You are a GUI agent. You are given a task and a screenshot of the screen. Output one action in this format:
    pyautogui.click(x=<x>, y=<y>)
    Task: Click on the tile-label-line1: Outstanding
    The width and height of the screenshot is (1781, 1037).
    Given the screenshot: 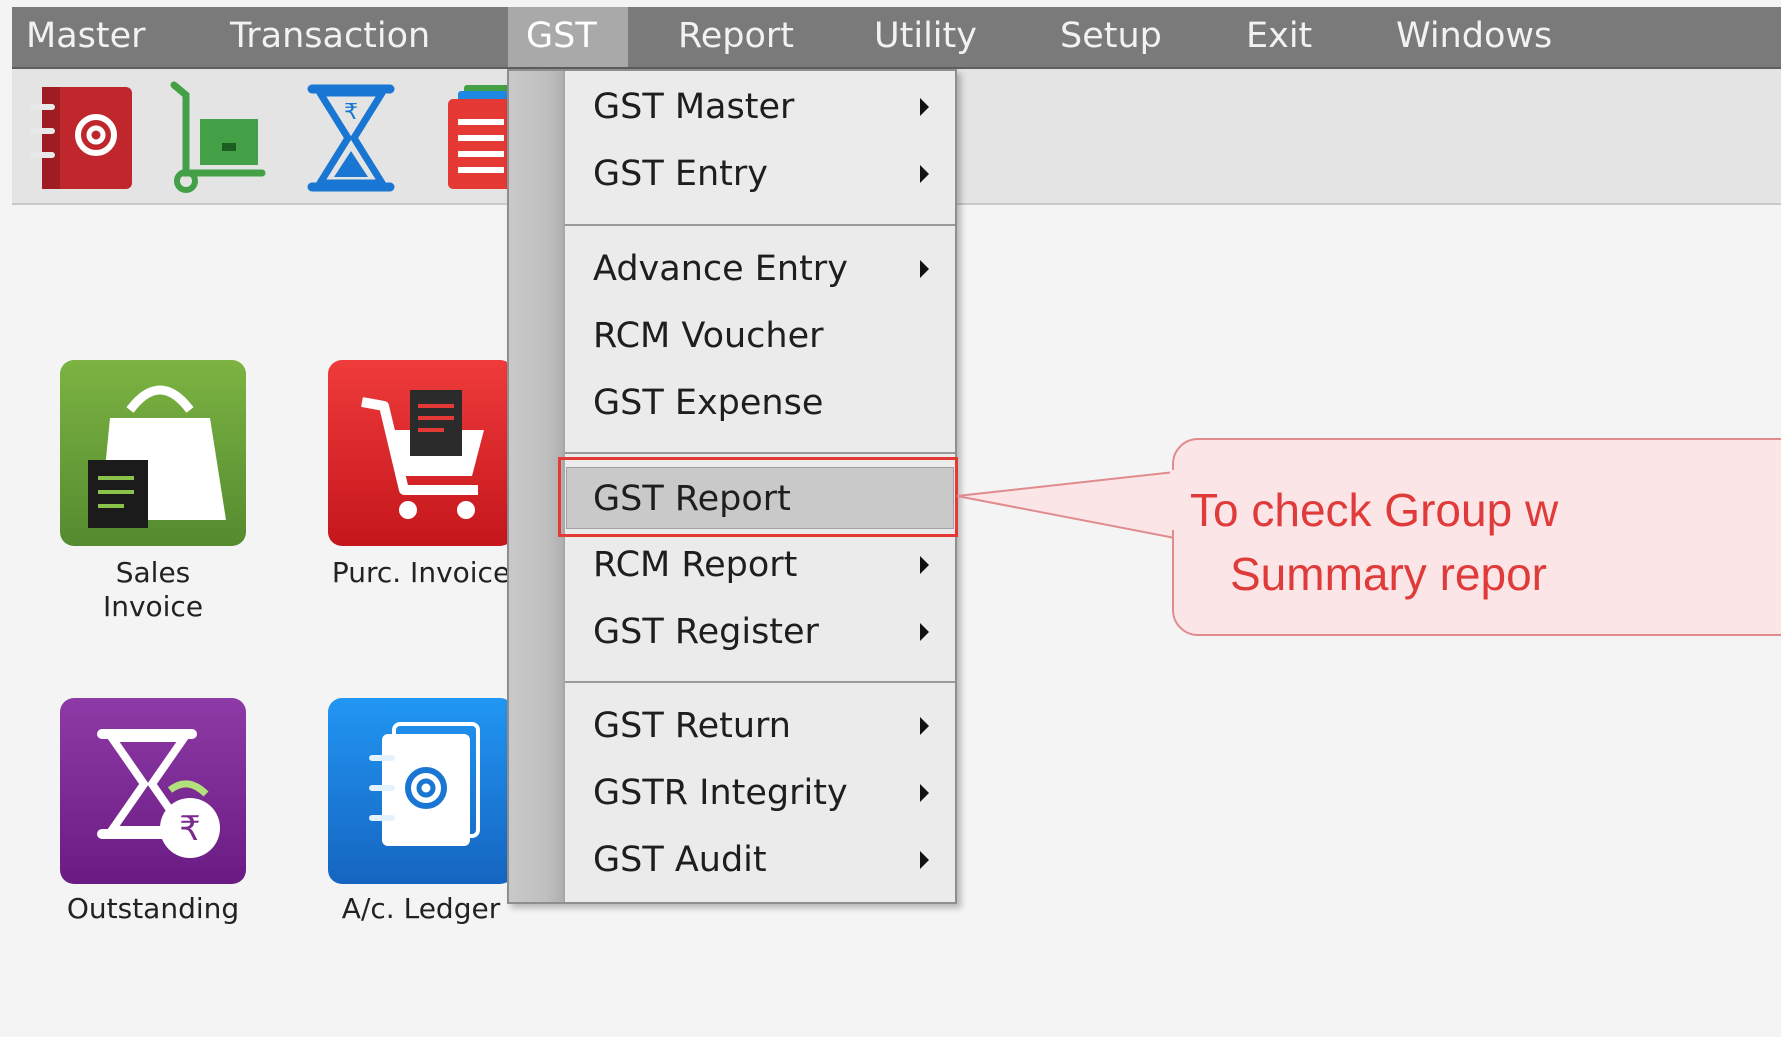 What is the action you would take?
    pyautogui.click(x=153, y=908)
    